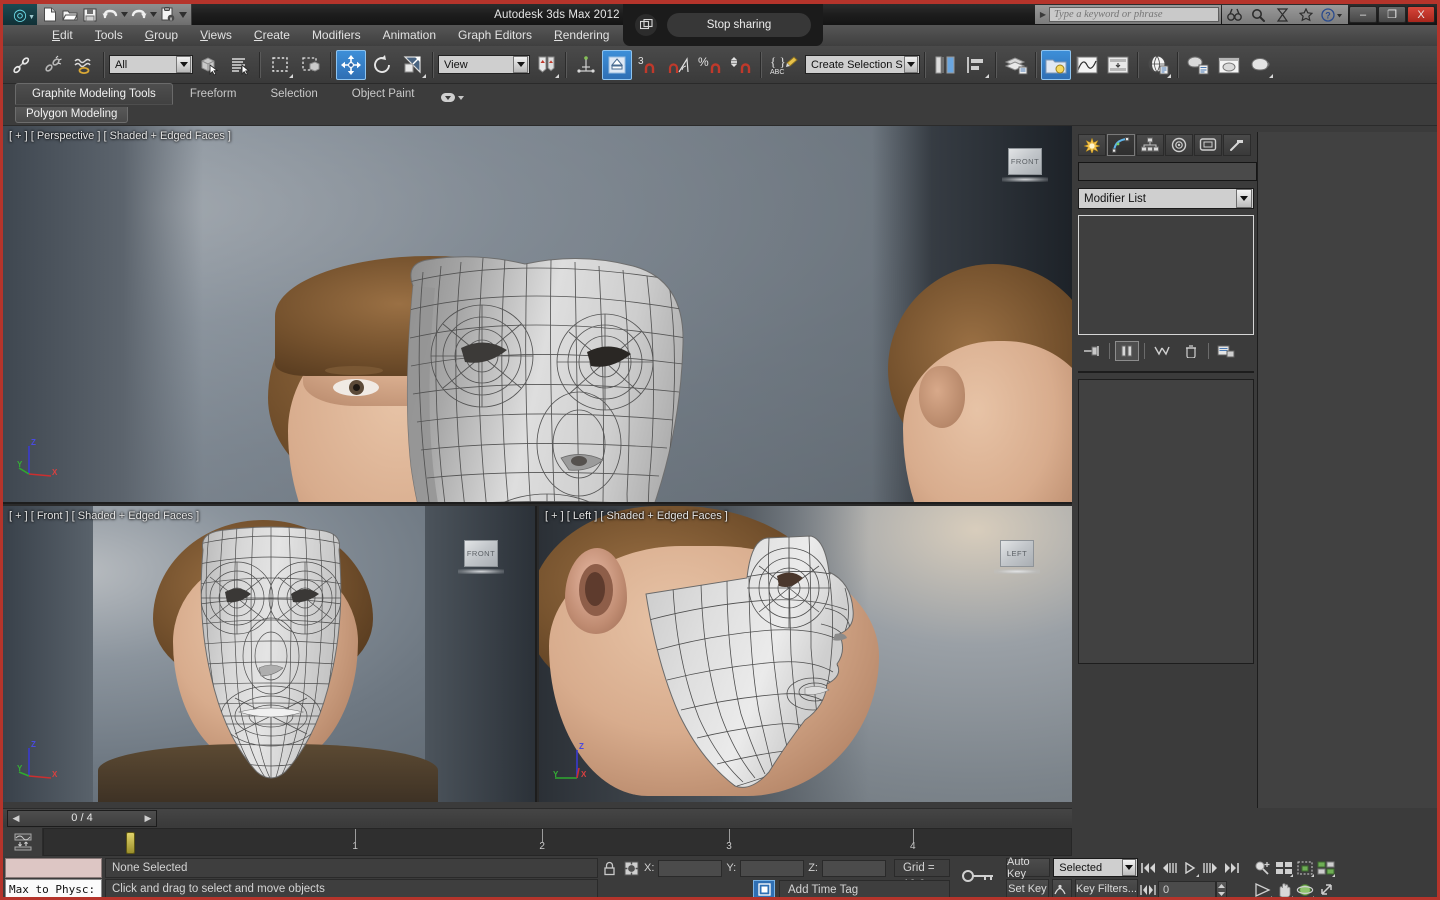  What do you see at coordinates (383, 94) in the screenshot?
I see `tab-object-paint: Object Paint` at bounding box center [383, 94].